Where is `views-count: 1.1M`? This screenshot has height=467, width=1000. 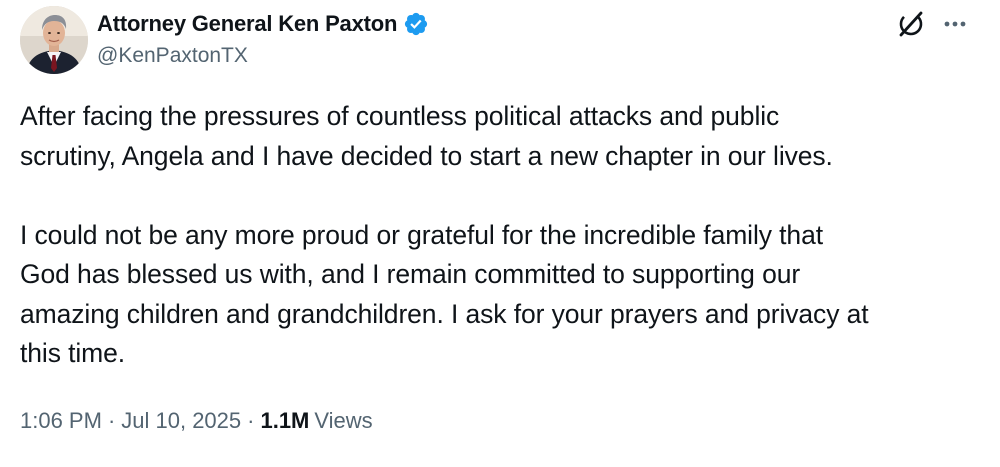 views-count: 1.1M is located at coordinates (284, 421).